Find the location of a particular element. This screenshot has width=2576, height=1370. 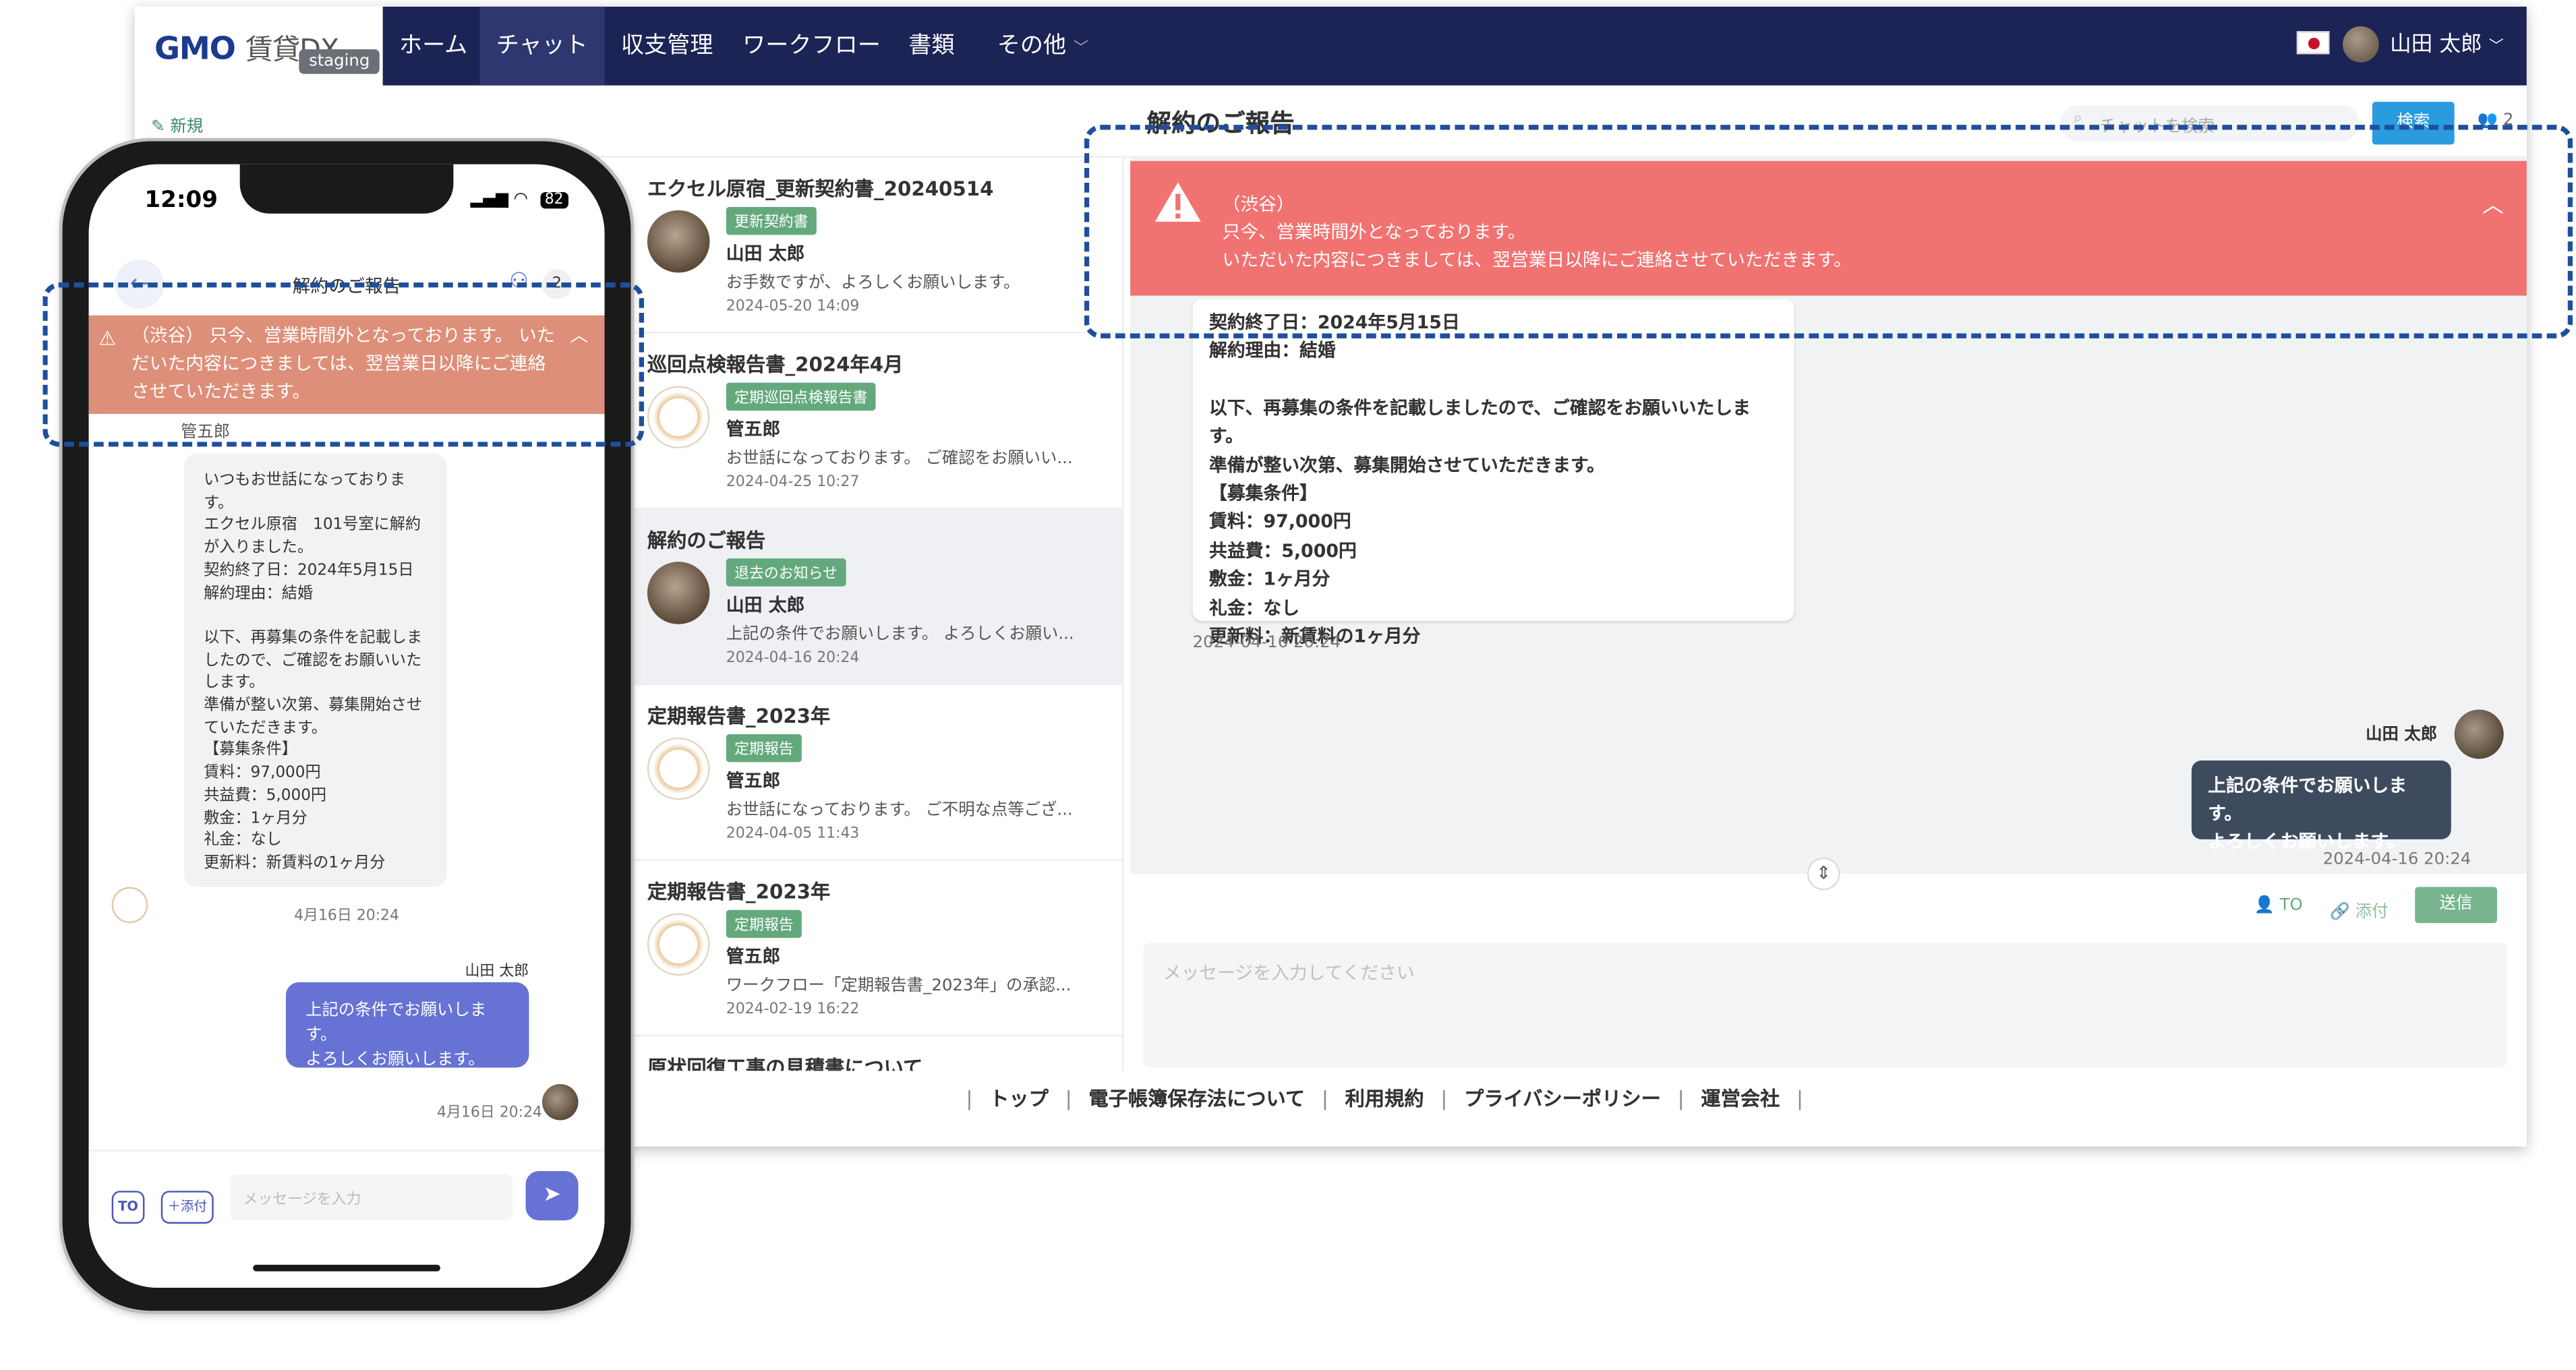

user-name: 山田 太郎 is located at coordinates (2436, 45).